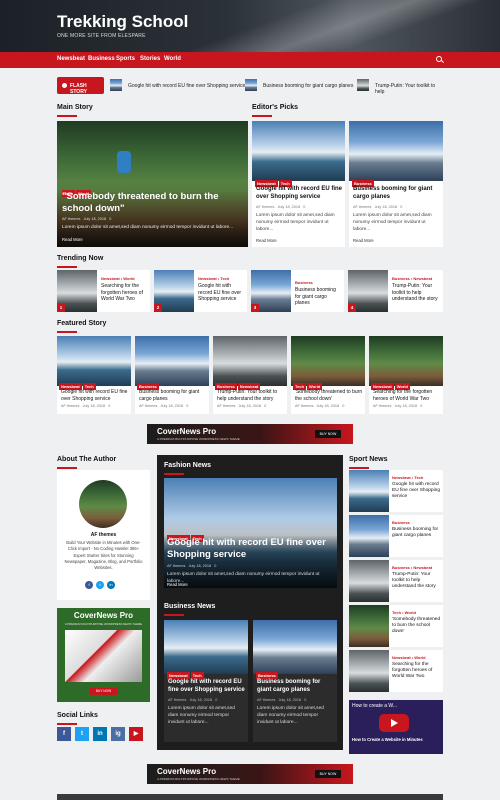  I want to click on search-icon, so click(439, 59).